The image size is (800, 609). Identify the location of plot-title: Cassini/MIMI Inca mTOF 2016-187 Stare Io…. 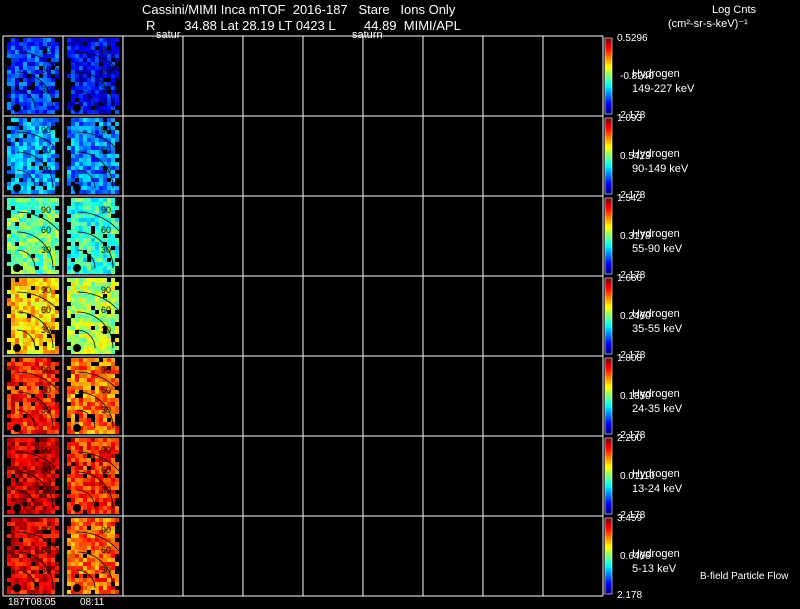
(299, 9).